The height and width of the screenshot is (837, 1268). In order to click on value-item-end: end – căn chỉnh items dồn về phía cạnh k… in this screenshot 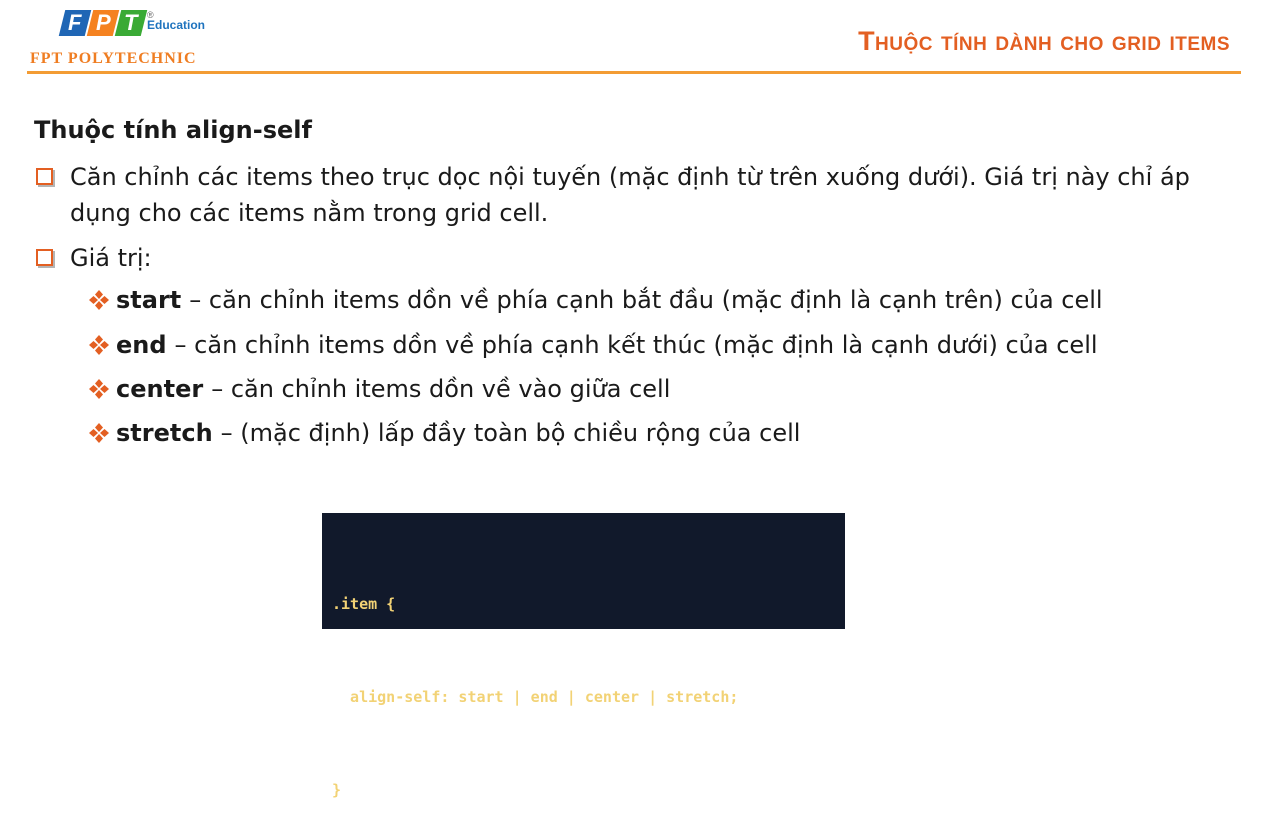, I will do `click(593, 345)`.